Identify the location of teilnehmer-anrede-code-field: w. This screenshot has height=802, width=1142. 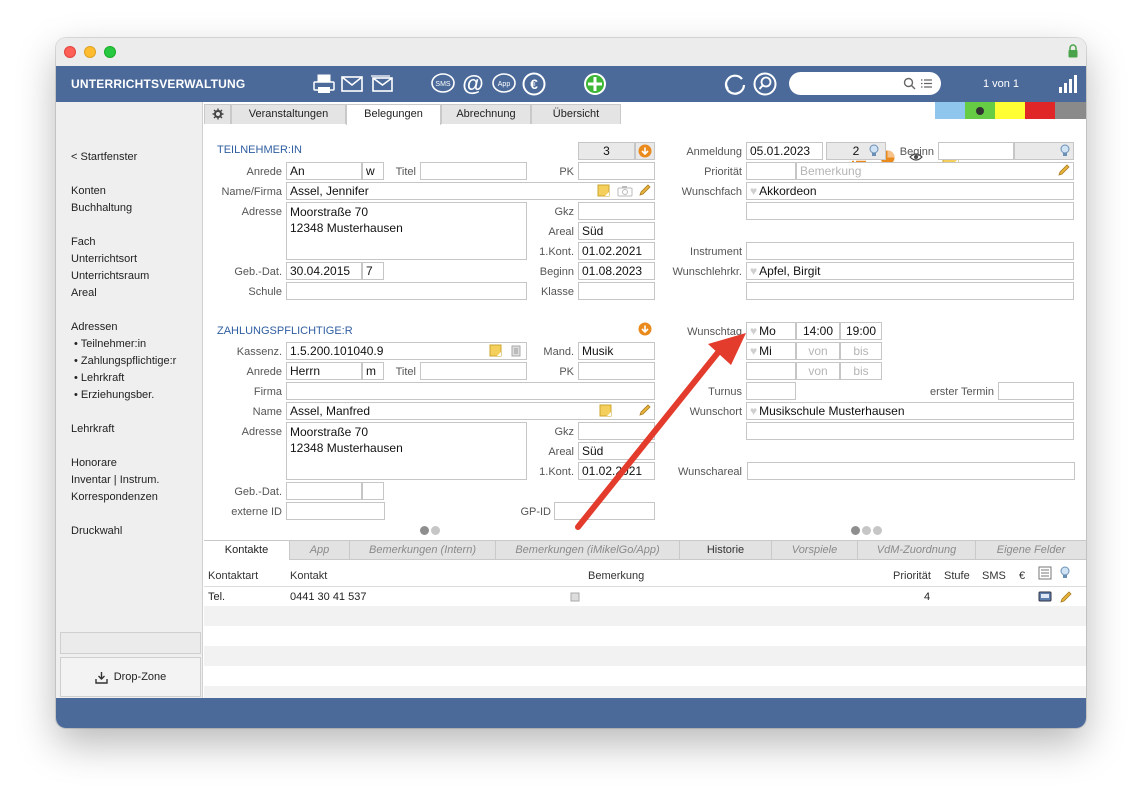
(373, 171).